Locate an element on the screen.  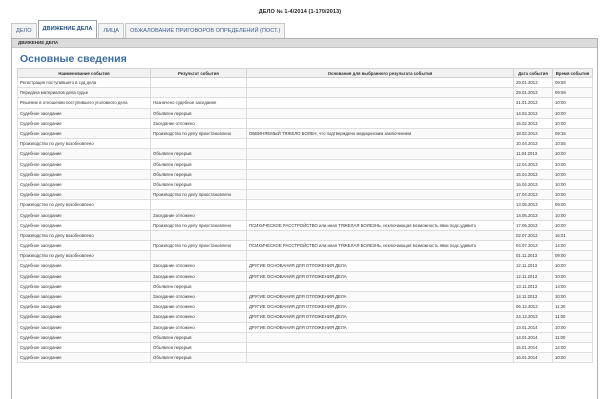
column-header: Дата события is located at coordinates (533, 73).